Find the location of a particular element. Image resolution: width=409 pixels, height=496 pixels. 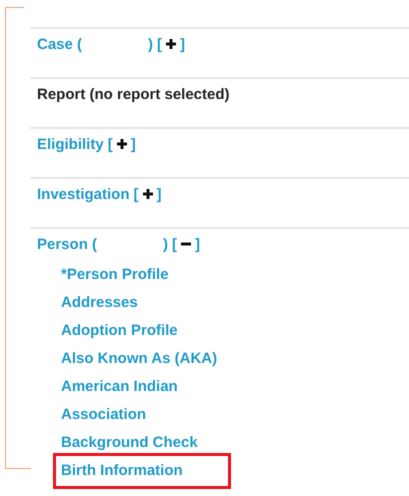

nav-link: American Indian is located at coordinates (120, 385).